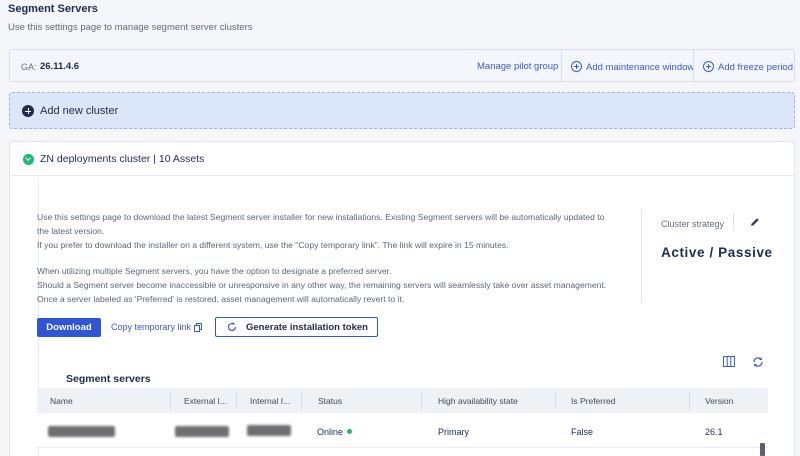 The height and width of the screenshot is (456, 800). Describe the element at coordinates (517, 66) in the screenshot. I see `manage-pilot-group-link: Manage pilot group` at that location.